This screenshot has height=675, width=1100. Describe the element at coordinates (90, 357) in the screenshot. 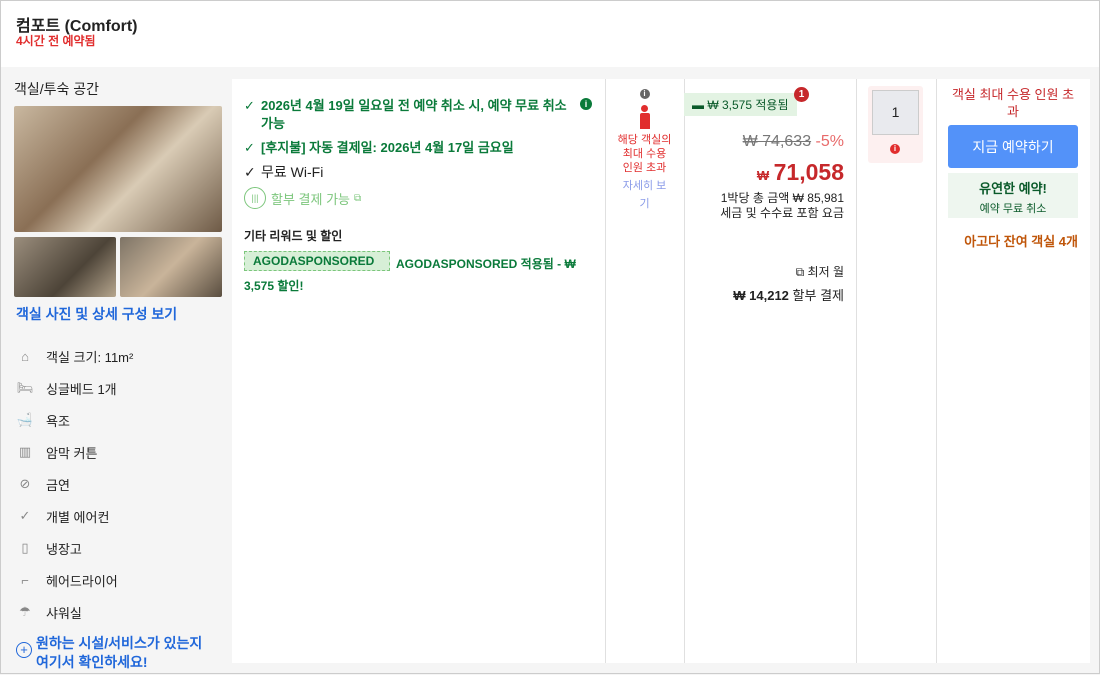

I see `facility-label: 객실 크기: 11m²` at that location.